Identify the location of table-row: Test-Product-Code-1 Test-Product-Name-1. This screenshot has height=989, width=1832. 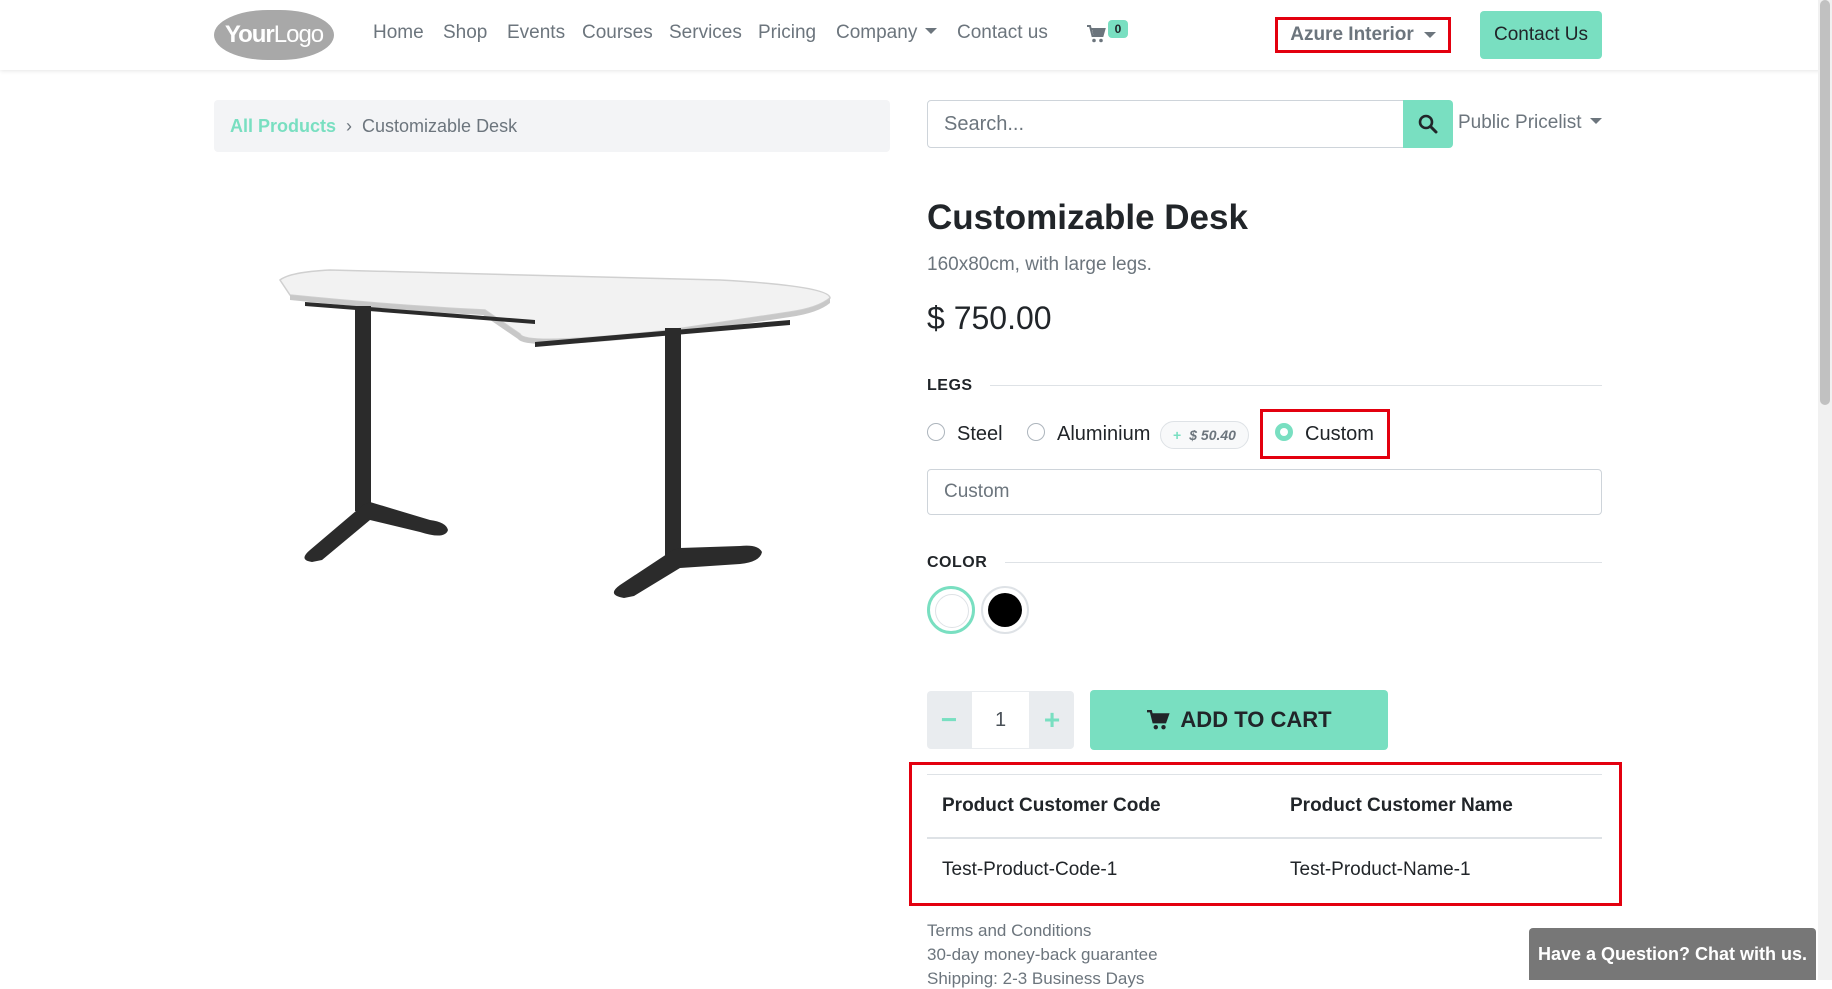
(1264, 869).